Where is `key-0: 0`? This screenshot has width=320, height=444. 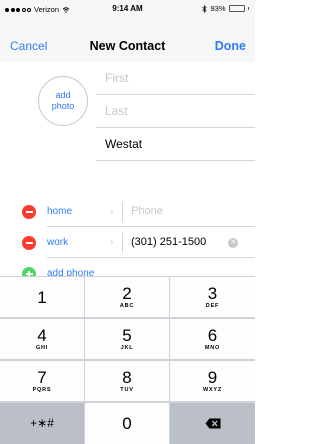 key-0: 0 is located at coordinates (127, 423).